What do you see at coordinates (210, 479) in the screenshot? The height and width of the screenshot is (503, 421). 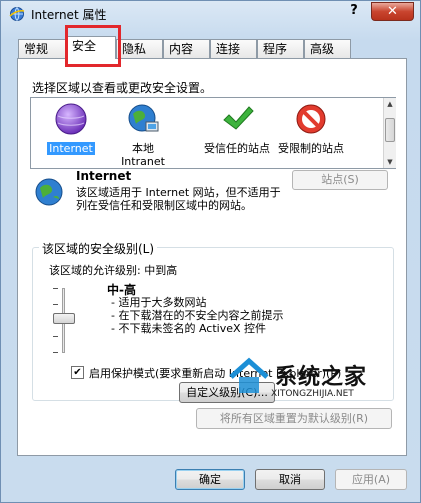 I see `ok-button: 确定` at bounding box center [210, 479].